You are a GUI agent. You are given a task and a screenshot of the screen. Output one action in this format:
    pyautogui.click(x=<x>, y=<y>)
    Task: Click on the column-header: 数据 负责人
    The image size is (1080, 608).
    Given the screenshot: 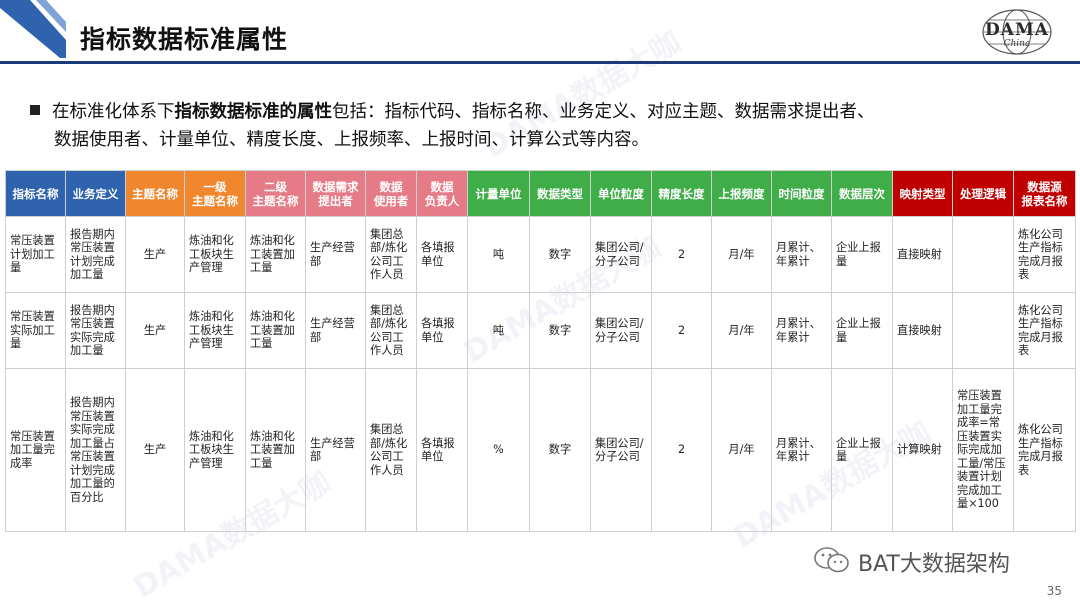 What is the action you would take?
    pyautogui.click(x=442, y=193)
    